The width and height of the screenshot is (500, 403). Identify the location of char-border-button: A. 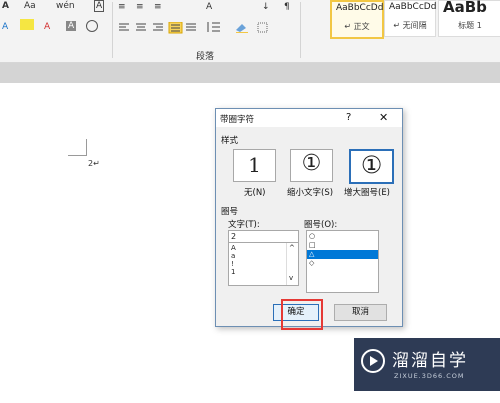
(99, 6).